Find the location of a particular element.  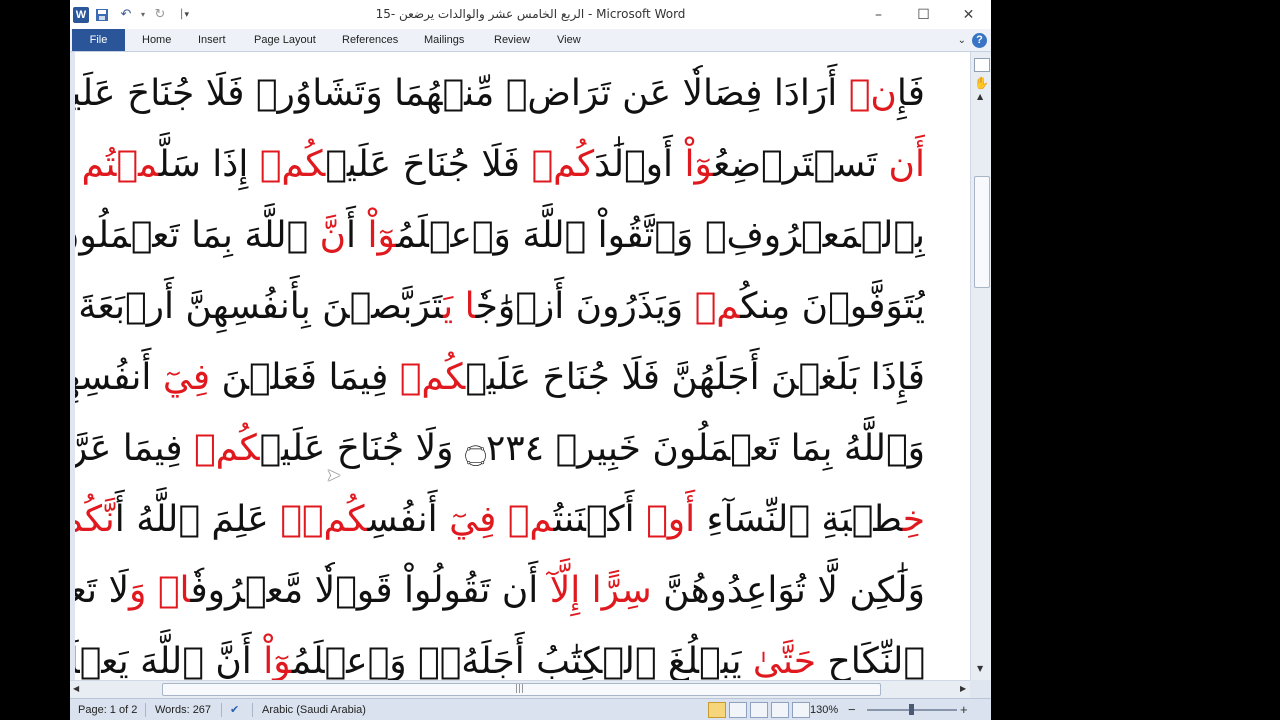

highlighted-text: ُمۡ فِيٓ is located at coordinates (501, 519).